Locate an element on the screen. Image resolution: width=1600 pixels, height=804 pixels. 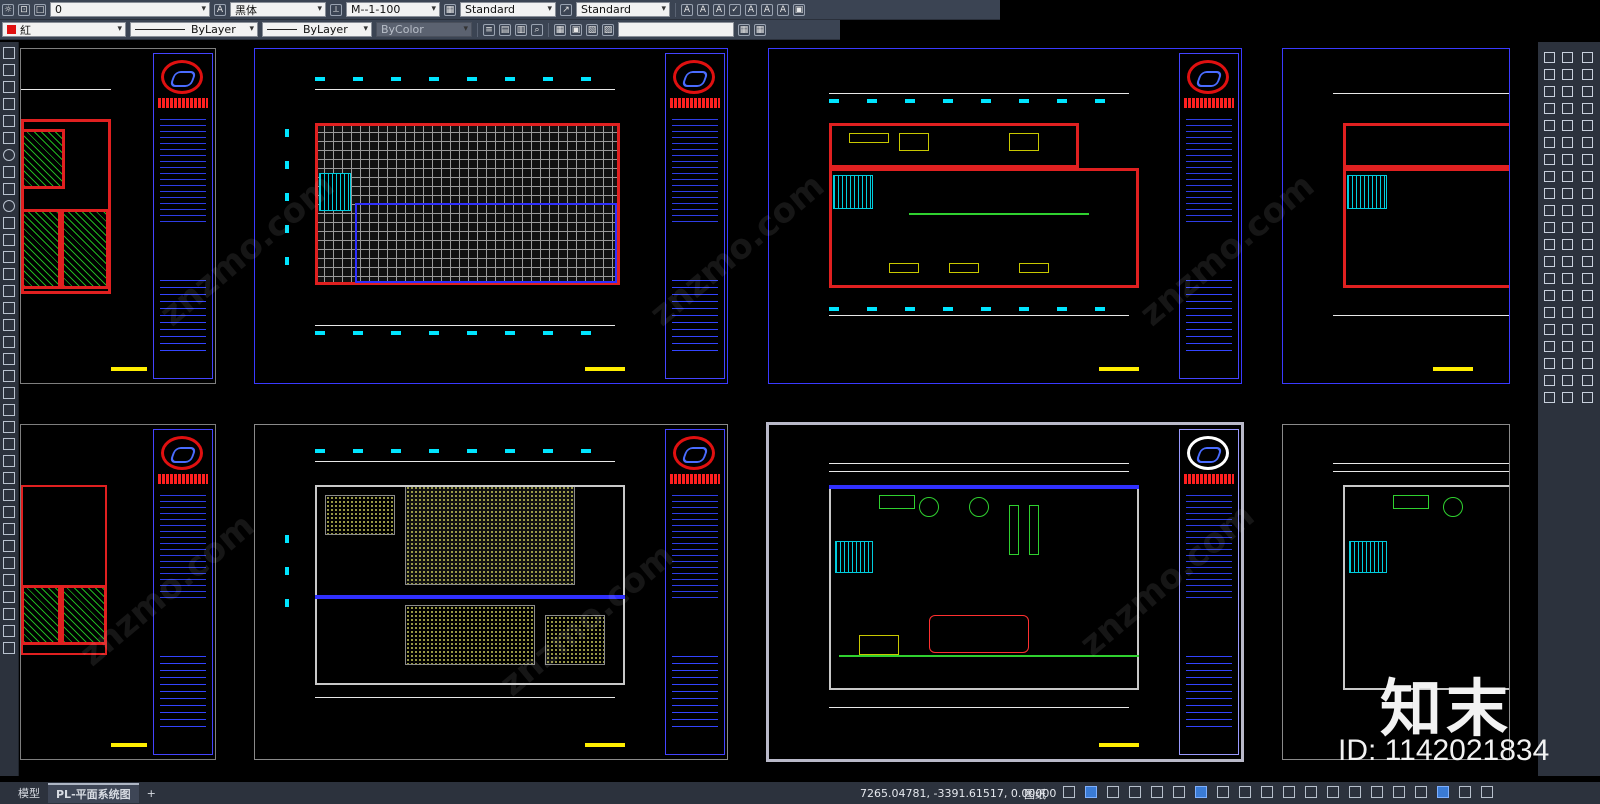
customization-icon is located at coordinates (1487, 792).